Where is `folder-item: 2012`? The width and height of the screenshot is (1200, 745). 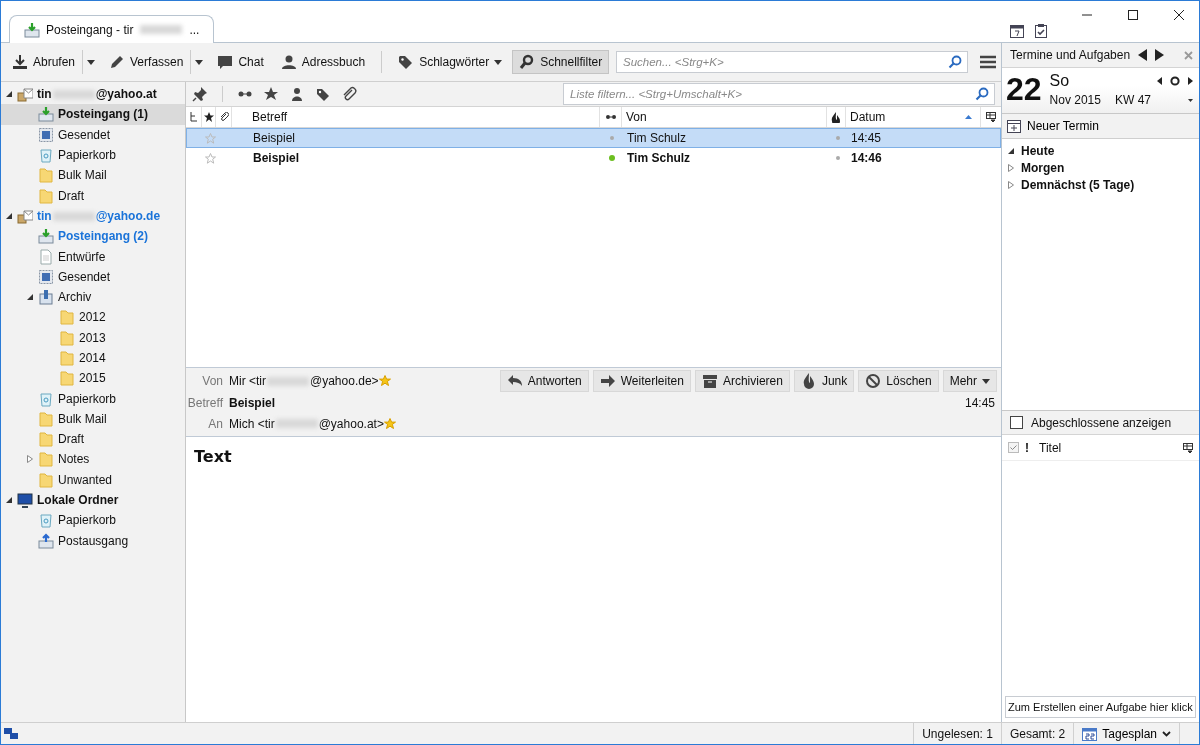 folder-item: 2012 is located at coordinates (93, 317).